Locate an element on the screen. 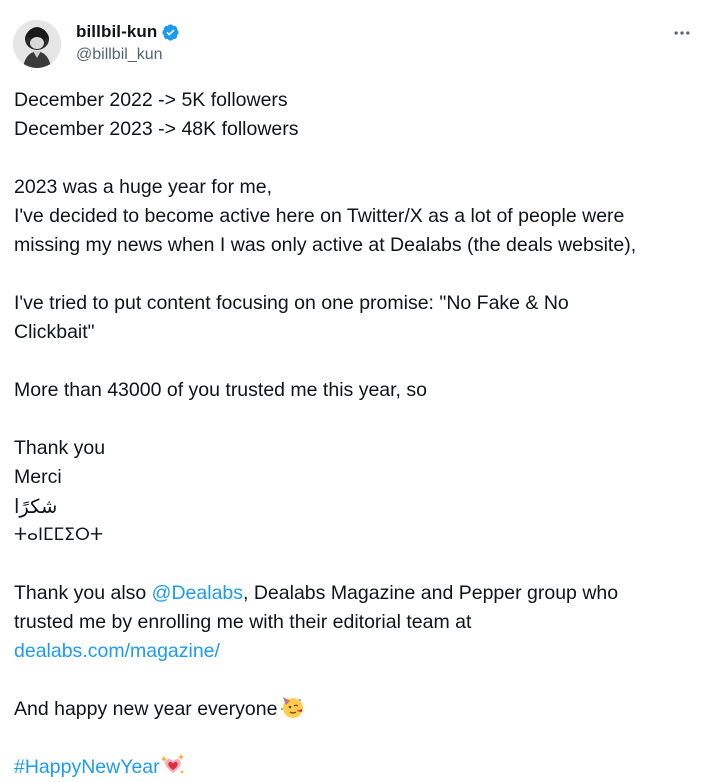  thanks-tifinagh: ⵜⴰⵏⵎⵎⵉⵔⵜ is located at coordinates (59, 535).